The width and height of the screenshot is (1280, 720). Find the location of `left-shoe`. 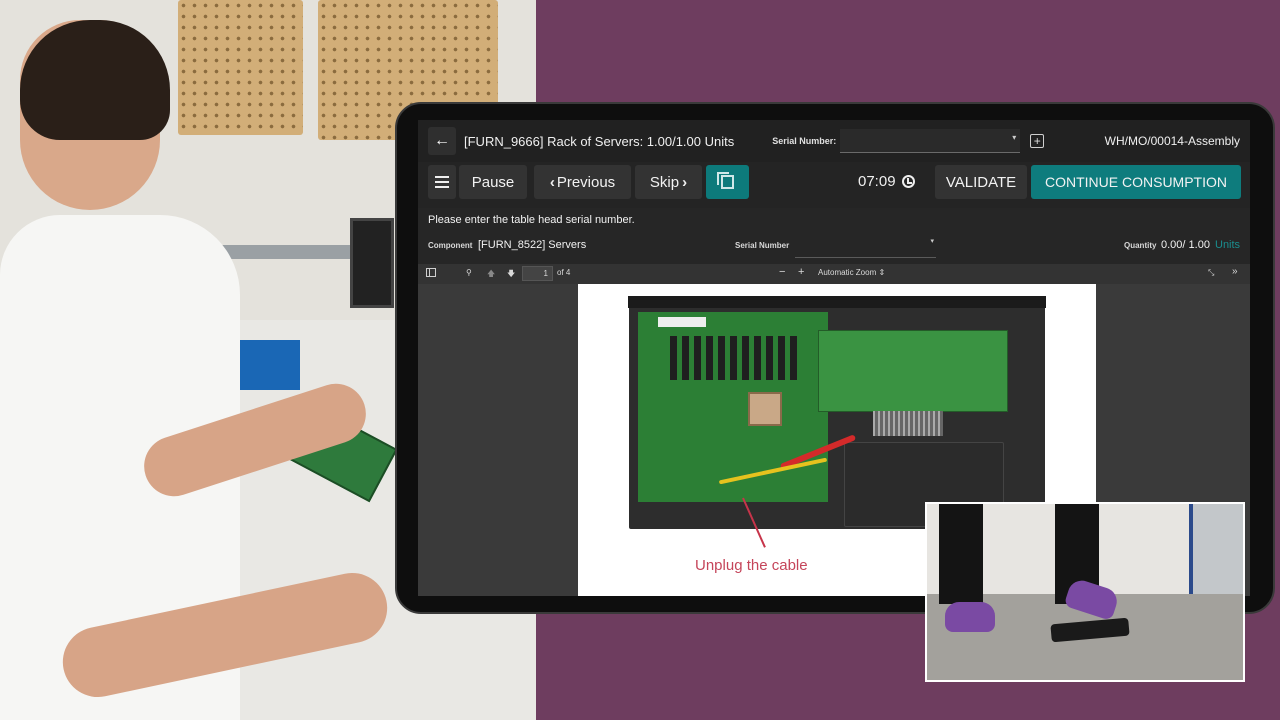

left-shoe is located at coordinates (970, 617).